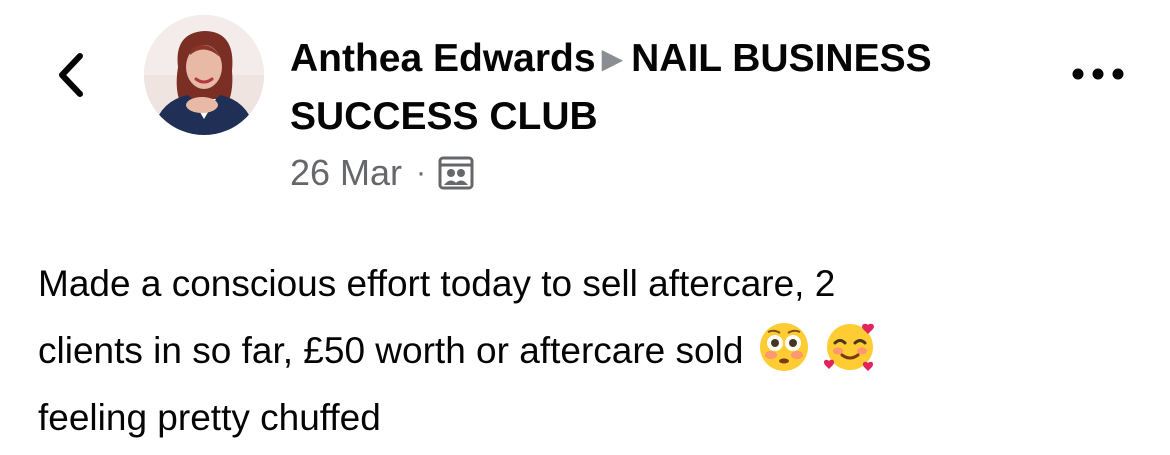 The image size is (1170, 455). Describe the element at coordinates (346, 173) in the screenshot. I see `post-date: 26 Mar` at that location.